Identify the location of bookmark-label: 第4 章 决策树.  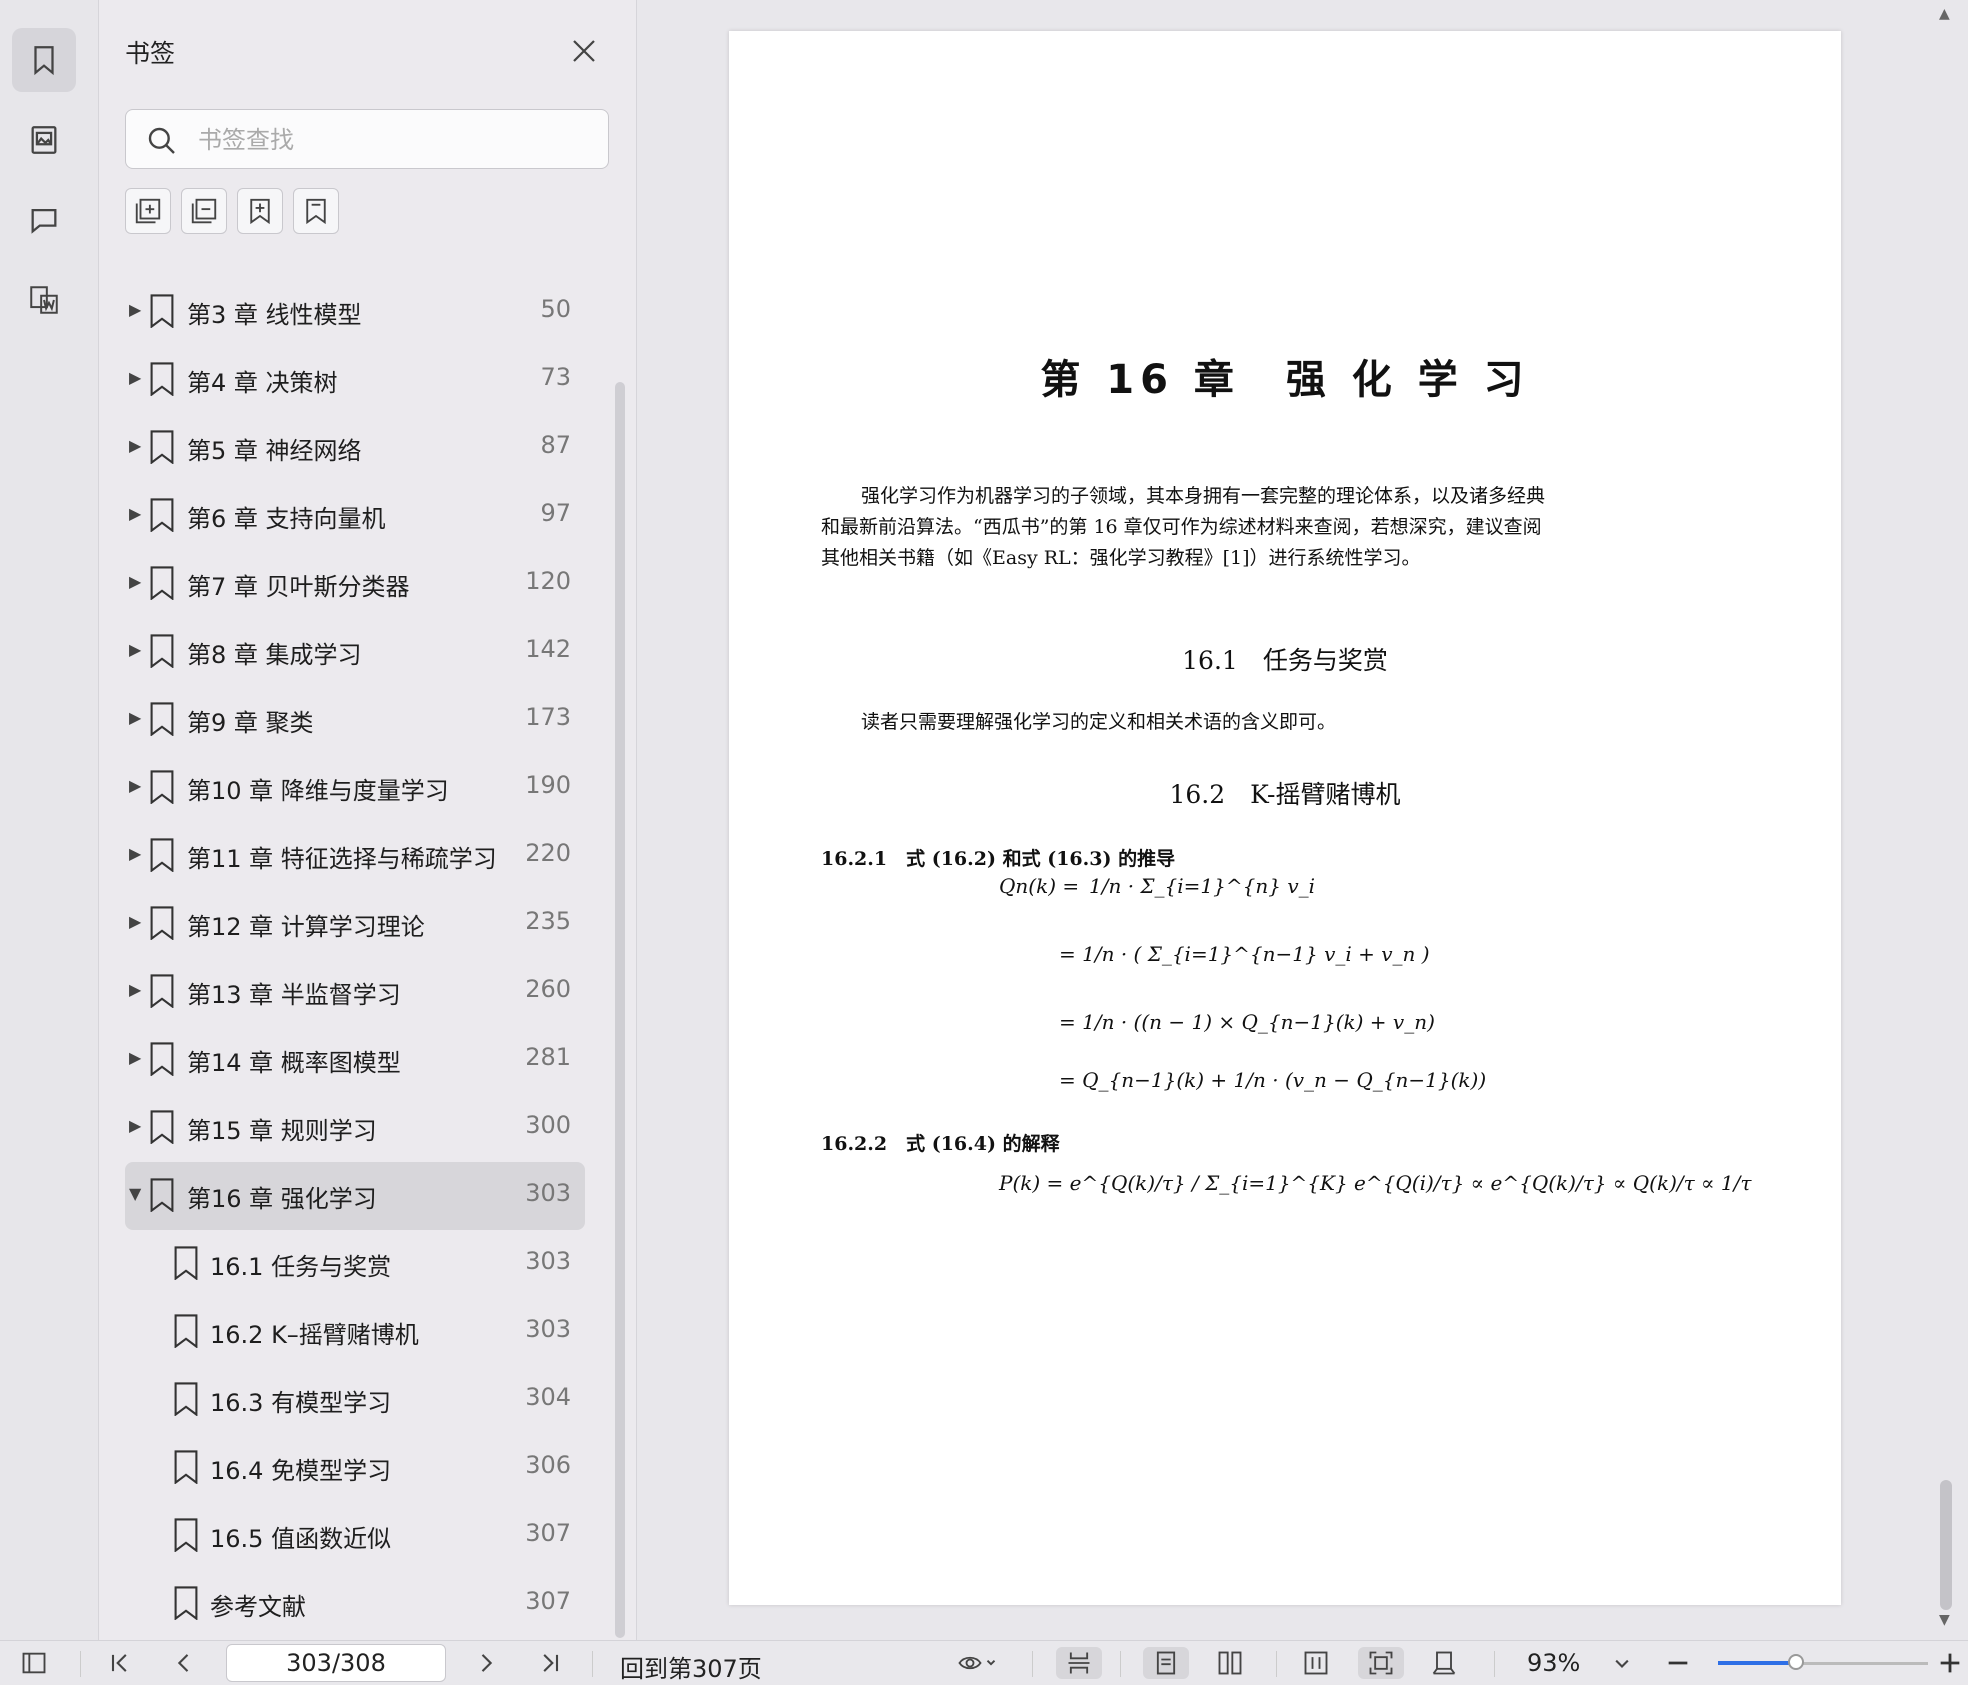
(262, 383).